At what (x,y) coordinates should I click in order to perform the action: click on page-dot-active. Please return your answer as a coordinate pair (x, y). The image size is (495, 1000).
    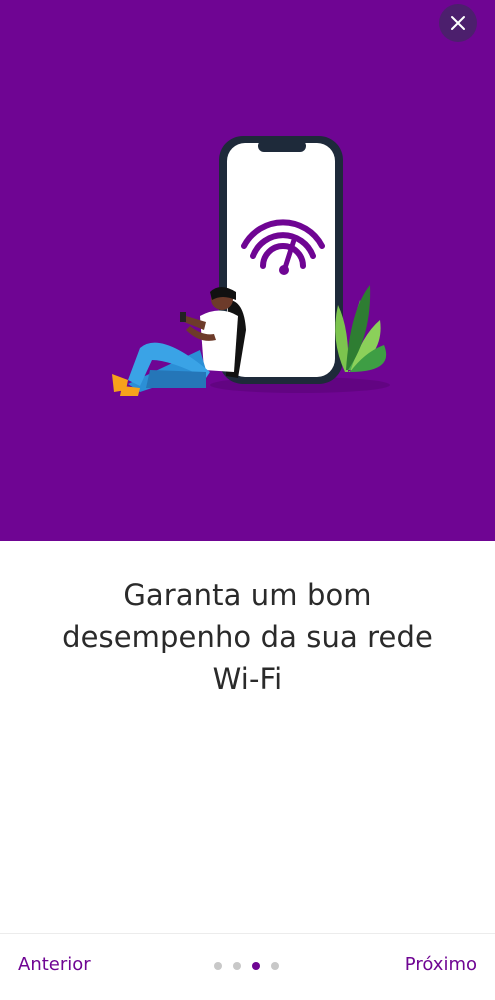
    Looking at the image, I should click on (256, 966).